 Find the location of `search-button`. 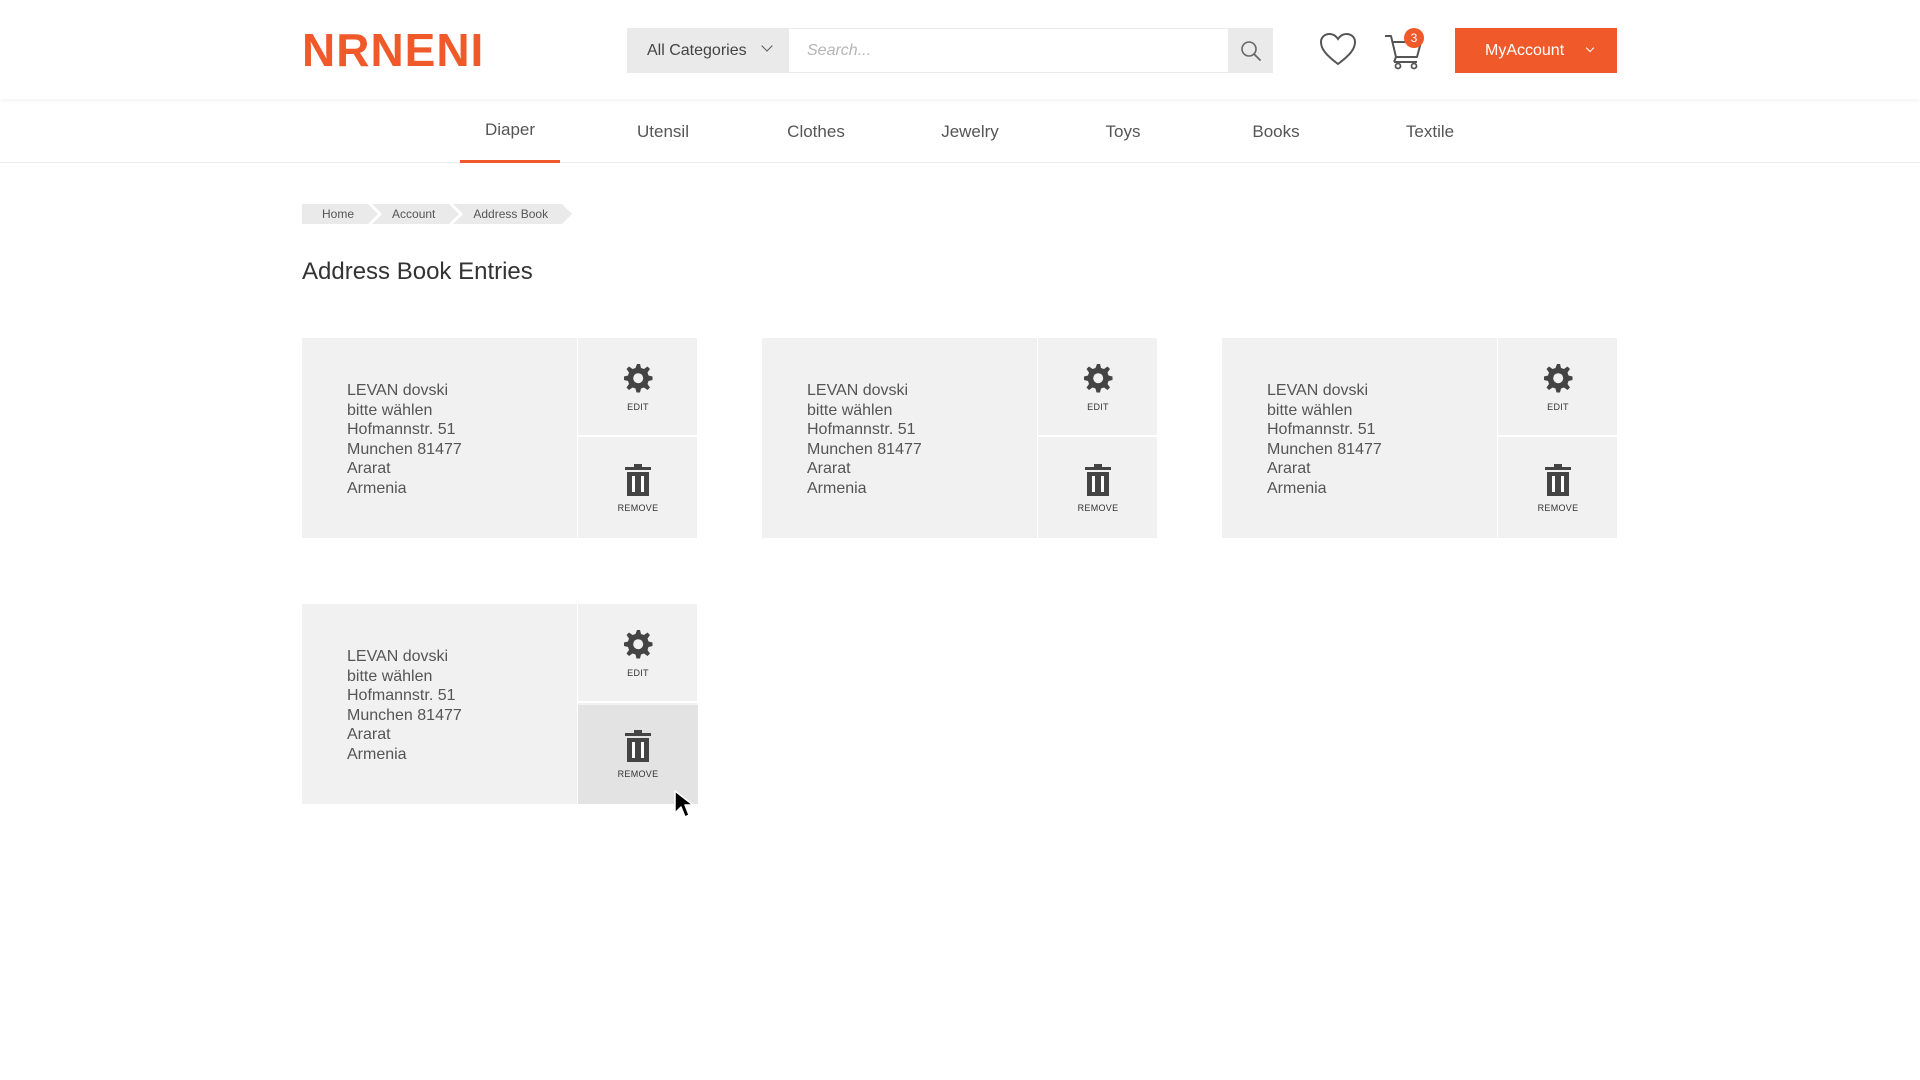

search-button is located at coordinates (1250, 50).